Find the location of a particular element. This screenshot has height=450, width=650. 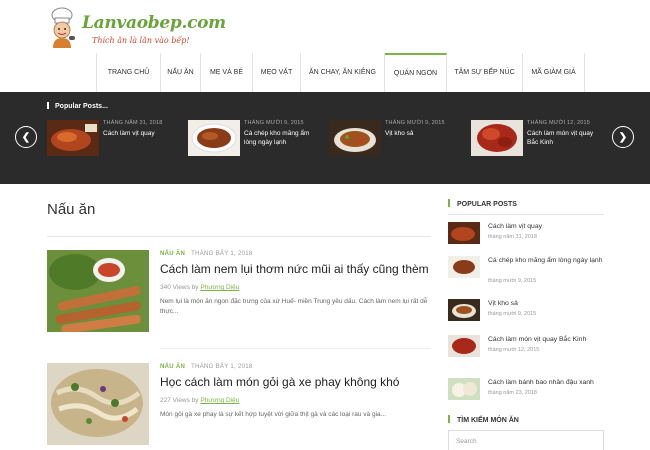

nav-item-me-va-be: MẸ VÀ BÉ is located at coordinates (227, 72).